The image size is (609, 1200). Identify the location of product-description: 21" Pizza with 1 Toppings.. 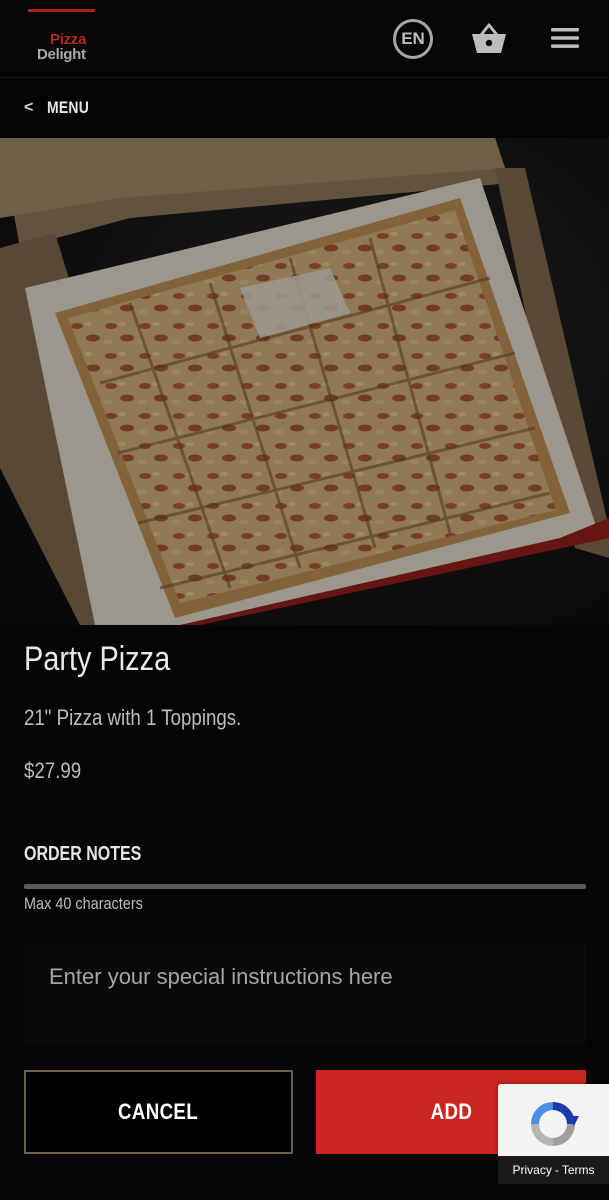
(133, 717).